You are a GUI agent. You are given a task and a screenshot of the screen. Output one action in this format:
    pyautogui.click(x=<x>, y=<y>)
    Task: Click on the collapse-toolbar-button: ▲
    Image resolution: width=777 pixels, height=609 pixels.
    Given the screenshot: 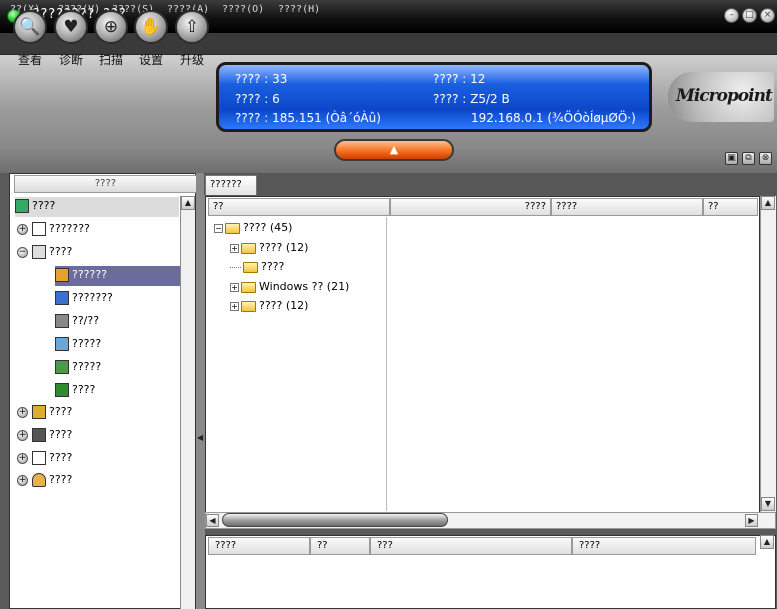 What is the action you would take?
    pyautogui.click(x=394, y=150)
    